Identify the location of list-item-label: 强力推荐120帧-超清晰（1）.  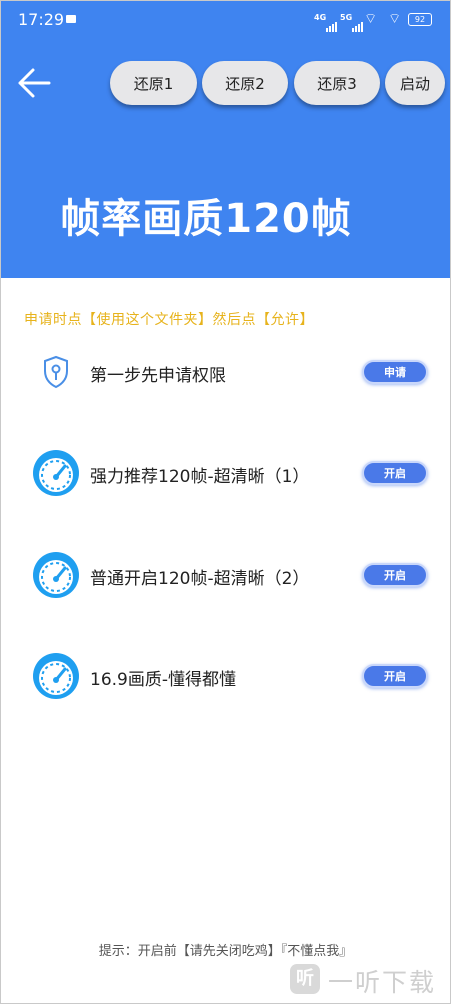
(200, 477).